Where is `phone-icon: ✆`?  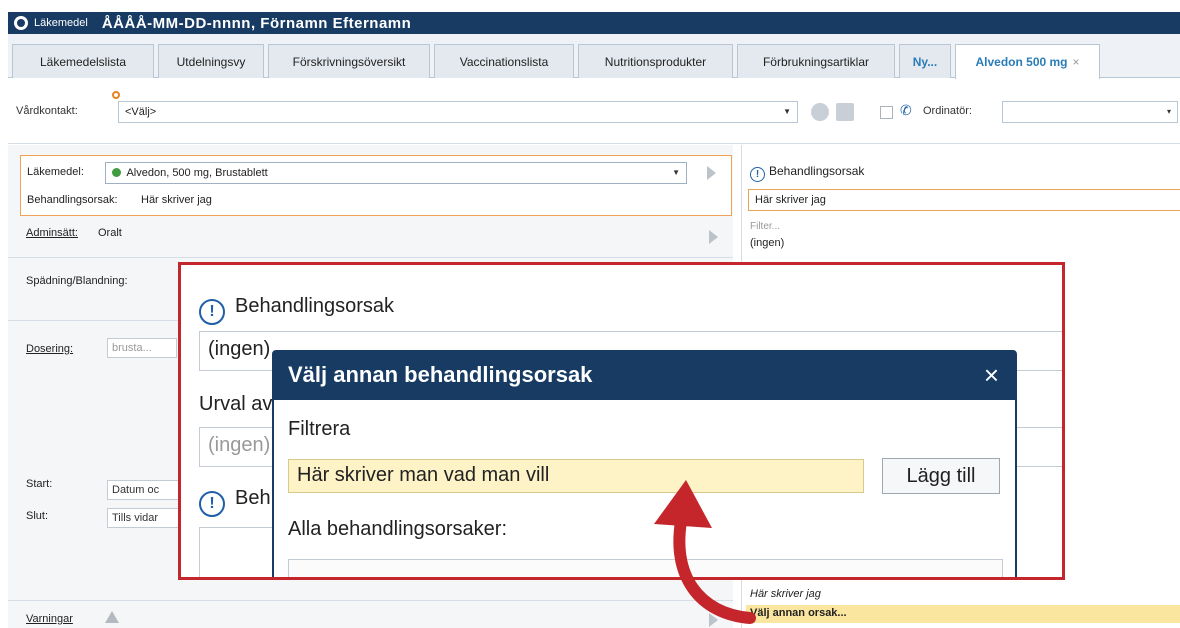
phone-icon: ✆ is located at coordinates (906, 110).